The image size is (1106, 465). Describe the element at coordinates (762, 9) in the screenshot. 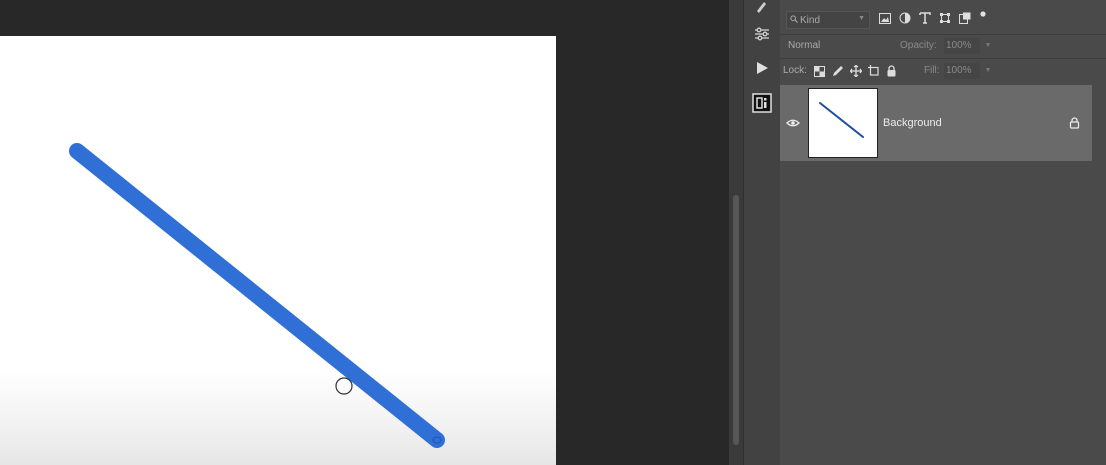

I see `brush-settings-icon` at that location.